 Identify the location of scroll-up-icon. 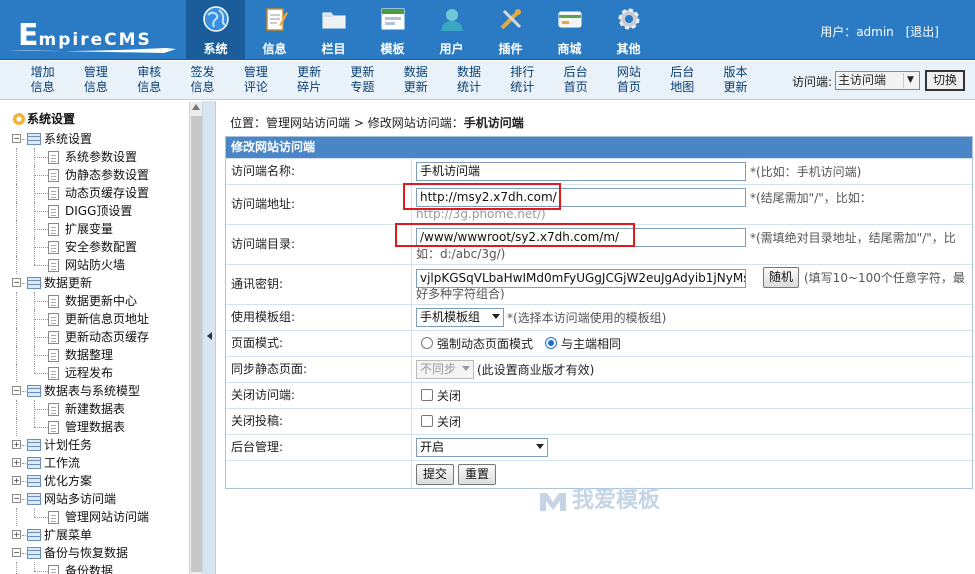
(196, 107).